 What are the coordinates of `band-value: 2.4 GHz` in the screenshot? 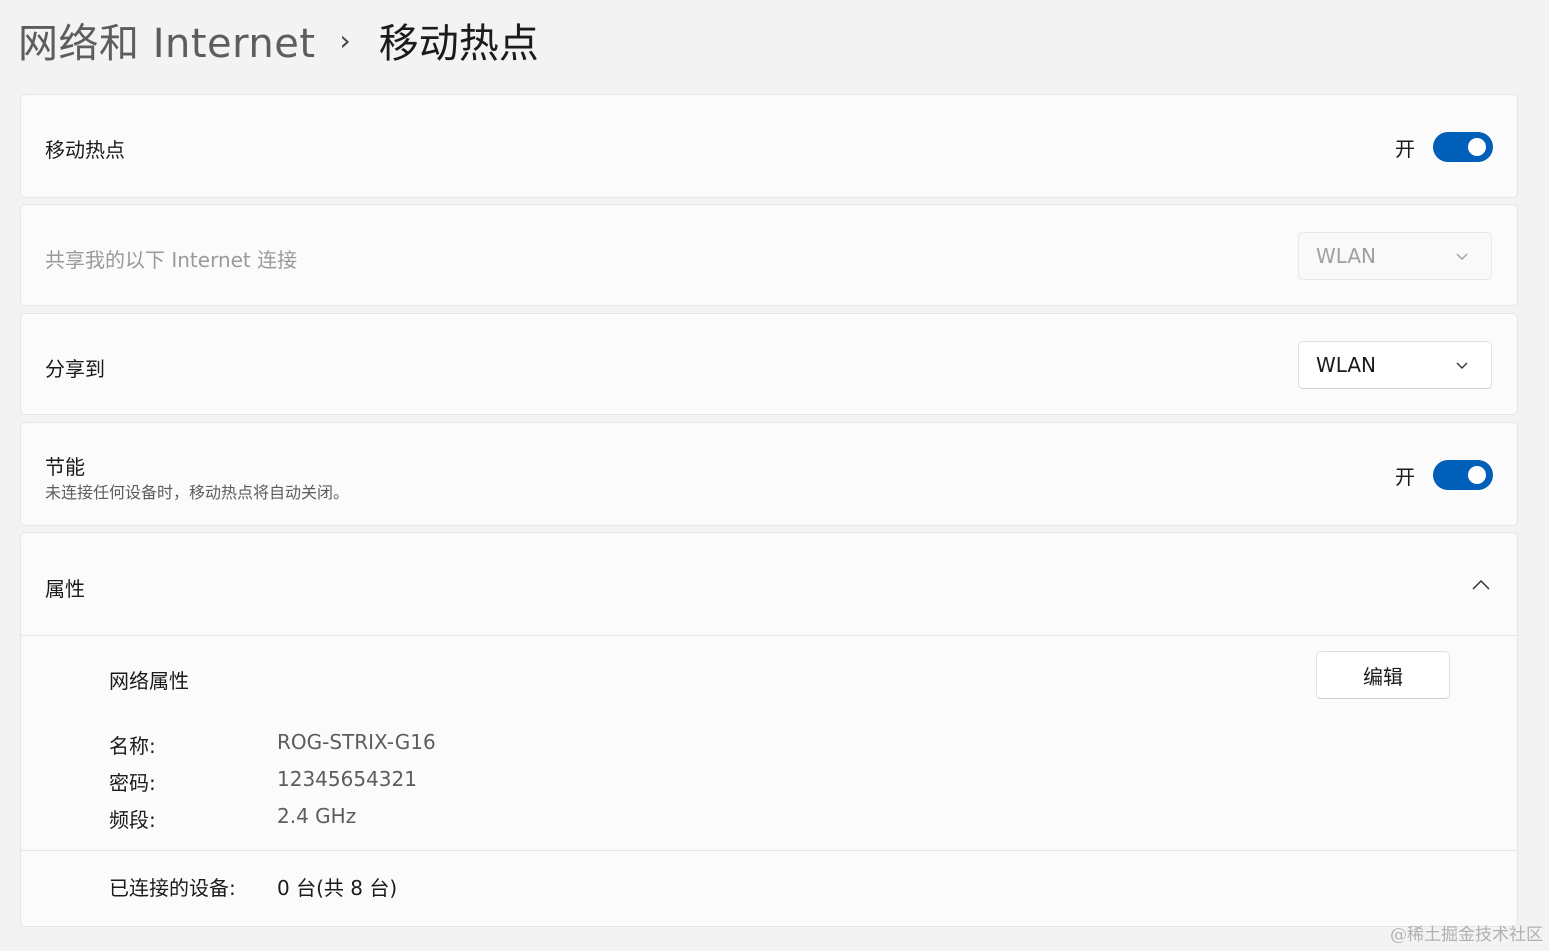 It's located at (317, 816).